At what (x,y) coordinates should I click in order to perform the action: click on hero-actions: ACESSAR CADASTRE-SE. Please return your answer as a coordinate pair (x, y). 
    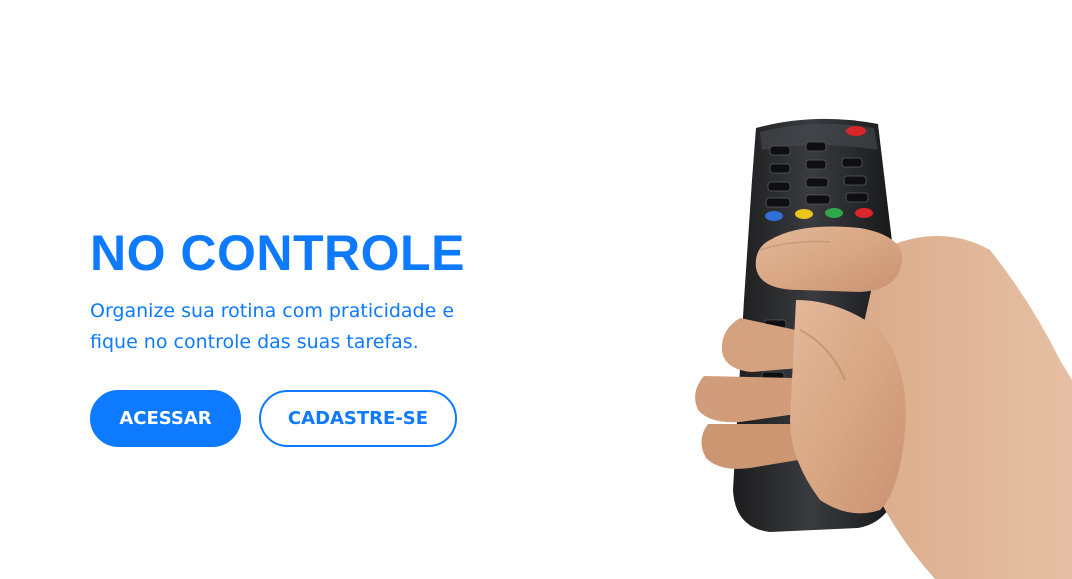
    Looking at the image, I should click on (320, 418).